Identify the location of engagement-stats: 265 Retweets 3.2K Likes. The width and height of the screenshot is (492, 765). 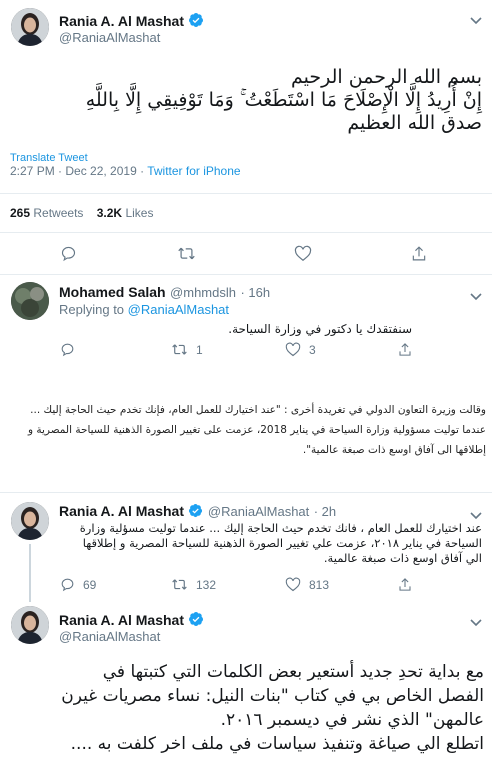
(81, 213).